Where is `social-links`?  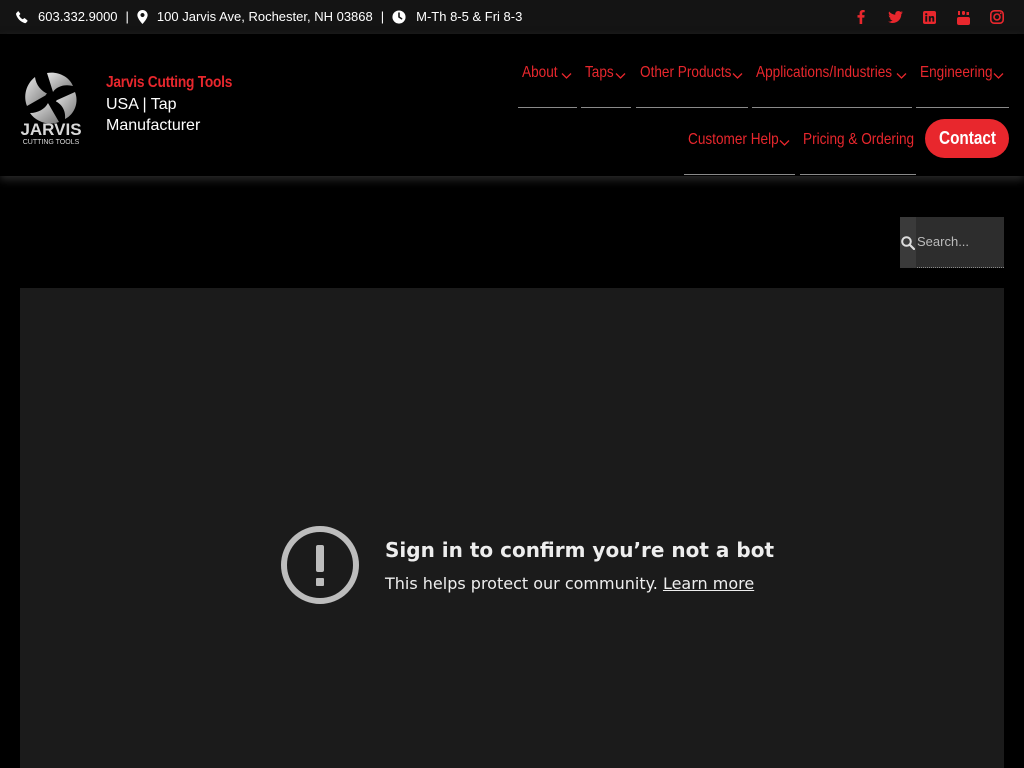
social-links is located at coordinates (921, 17).